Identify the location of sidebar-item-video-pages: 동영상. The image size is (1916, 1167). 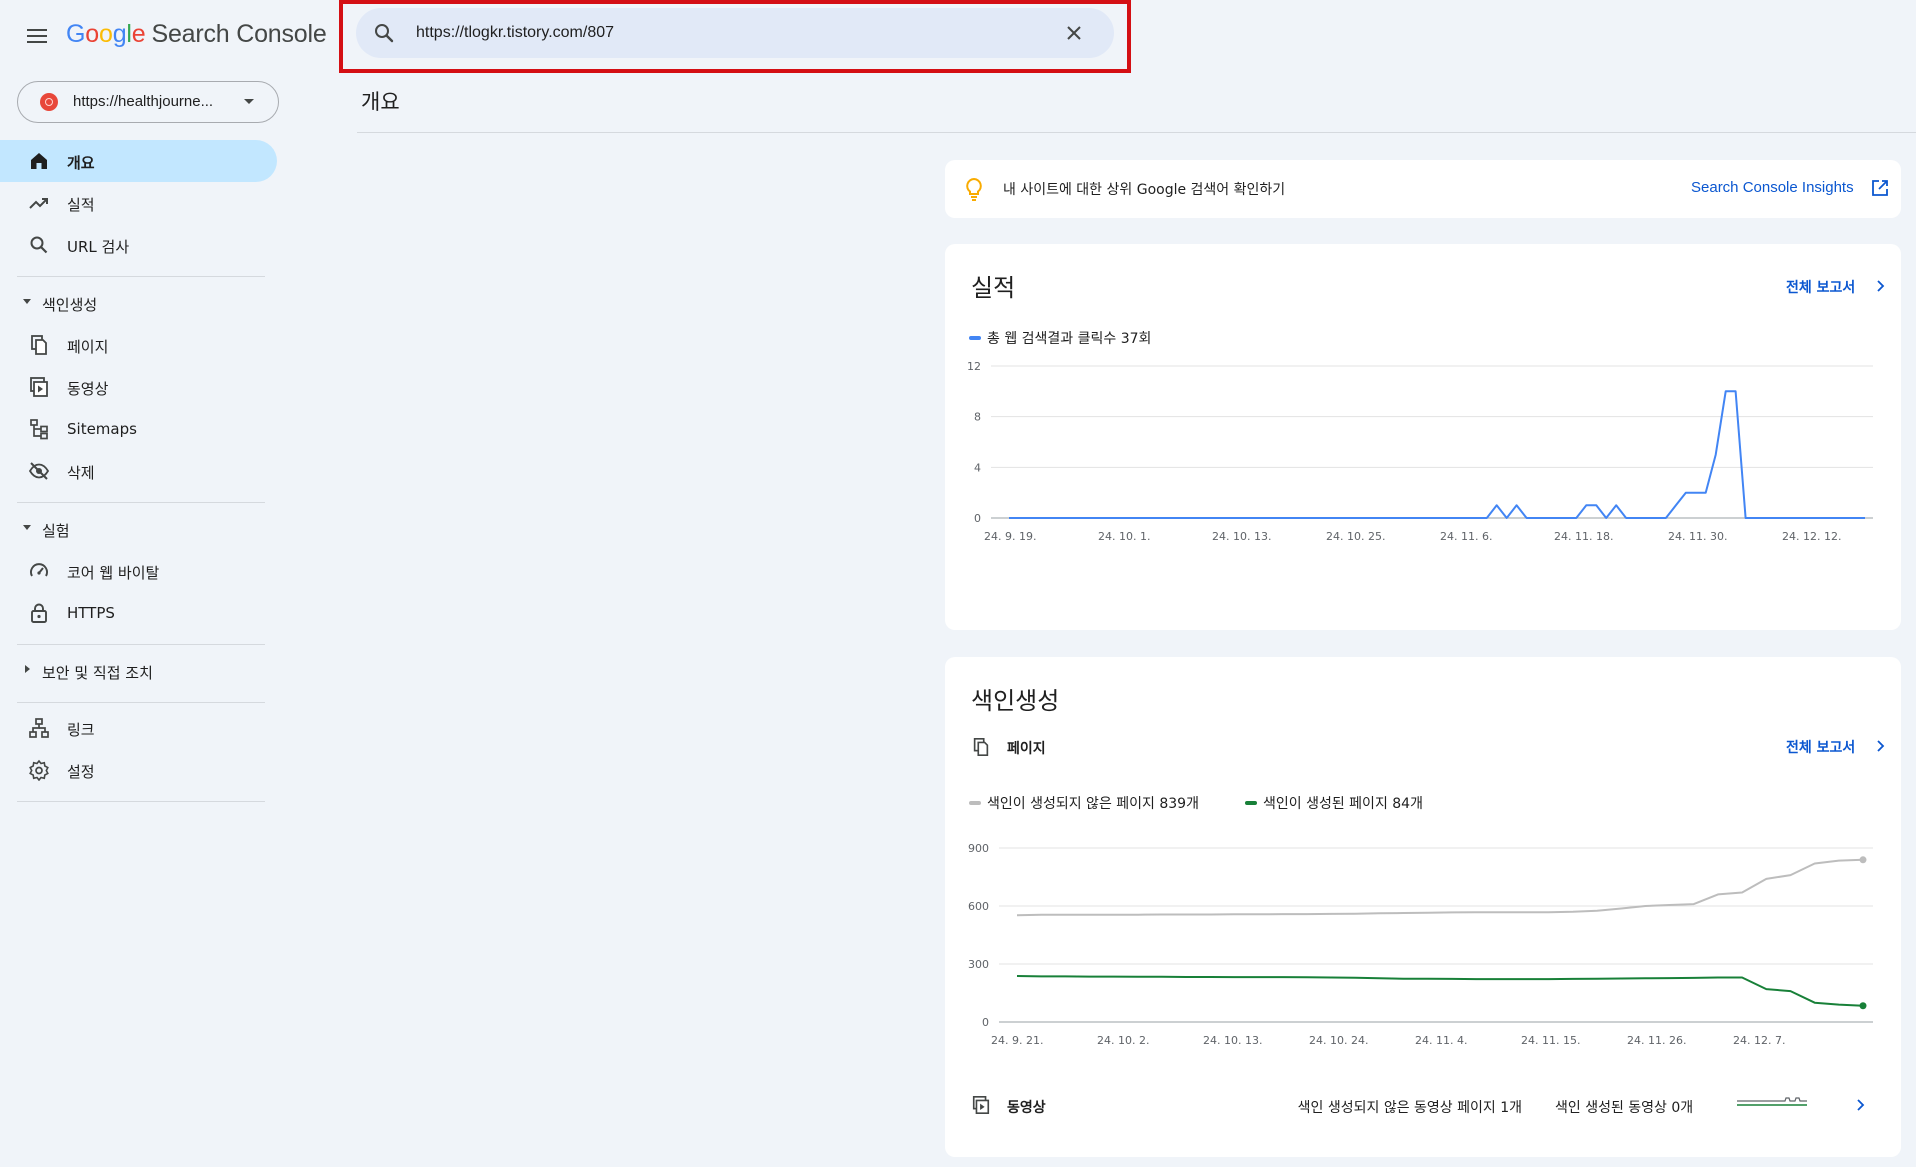
(138, 387).